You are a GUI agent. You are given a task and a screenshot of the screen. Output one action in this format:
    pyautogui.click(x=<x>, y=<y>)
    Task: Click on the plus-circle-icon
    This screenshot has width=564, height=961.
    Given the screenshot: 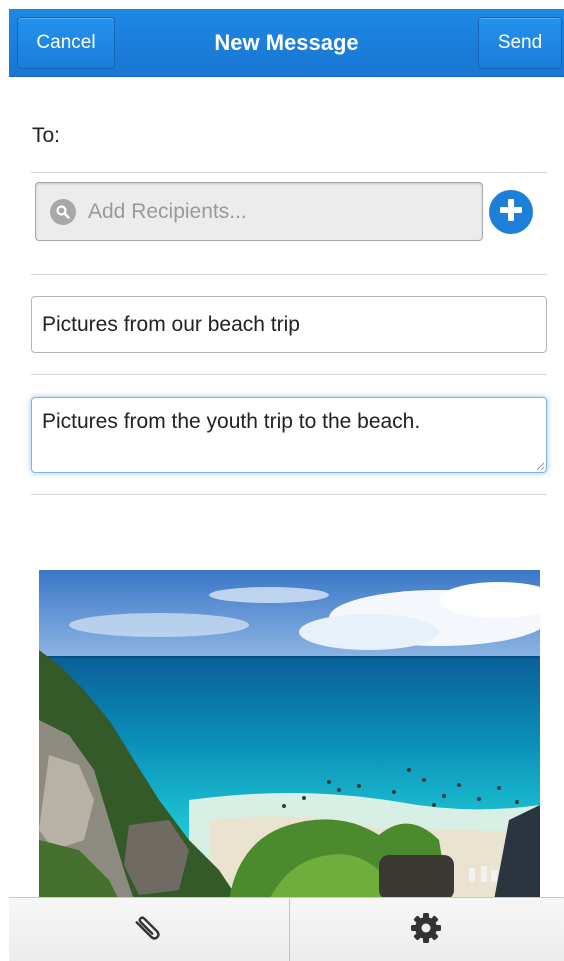 What is the action you would take?
    pyautogui.click(x=511, y=212)
    